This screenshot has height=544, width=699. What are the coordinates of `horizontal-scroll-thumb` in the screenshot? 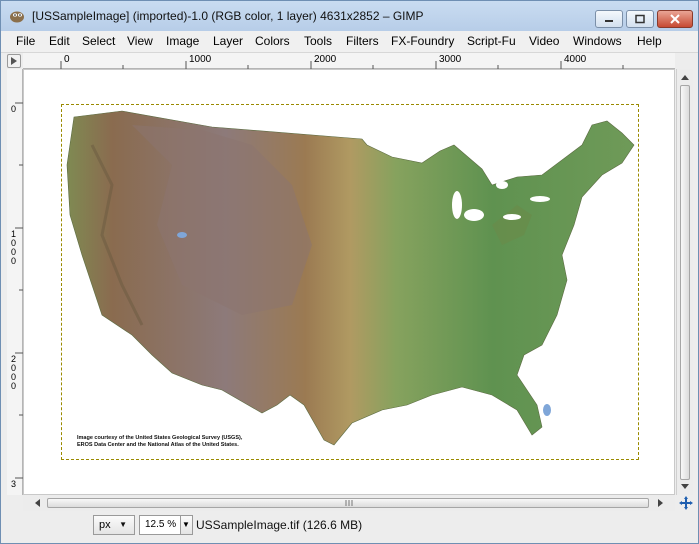 It's located at (348, 503).